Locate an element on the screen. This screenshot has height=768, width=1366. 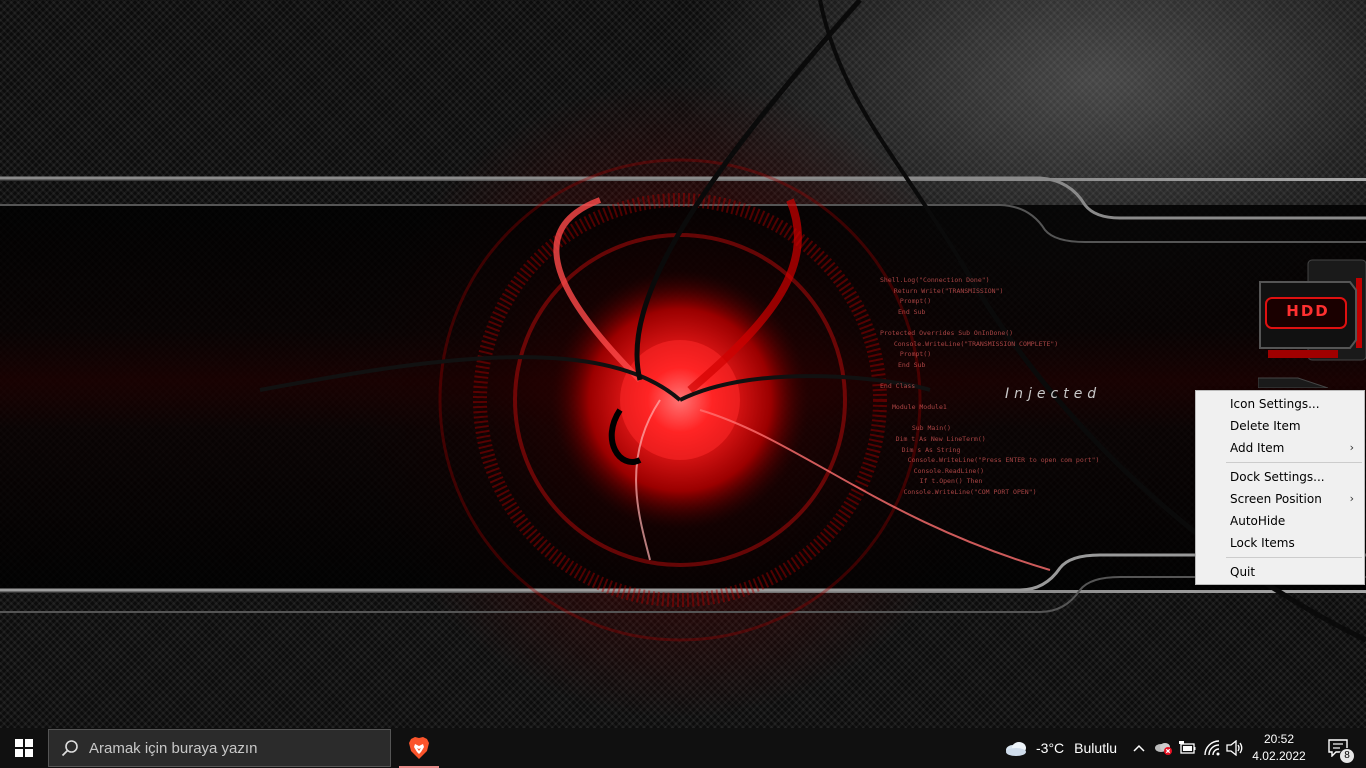
chevron-up-icon is located at coordinates (1139, 748).